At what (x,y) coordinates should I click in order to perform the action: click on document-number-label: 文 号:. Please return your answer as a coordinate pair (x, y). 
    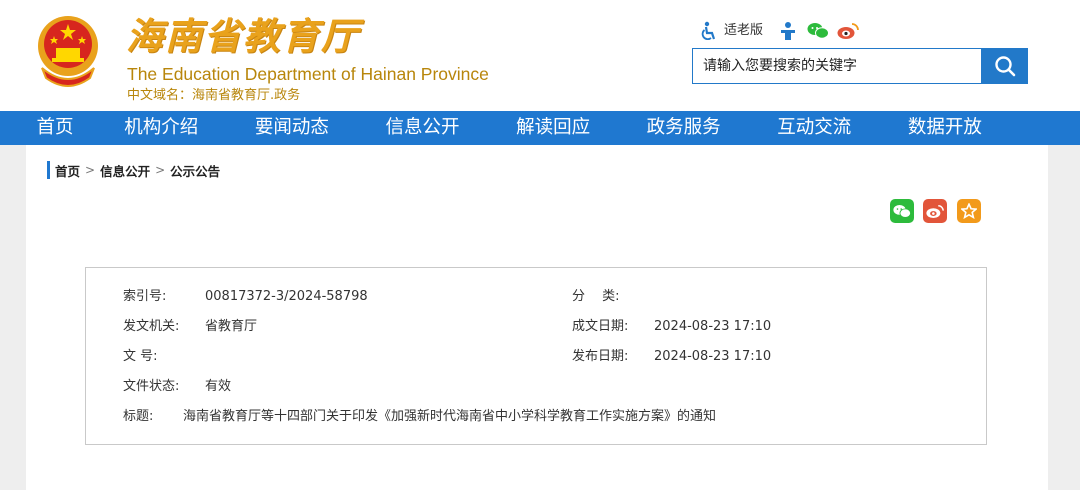
    Looking at the image, I should click on (140, 356).